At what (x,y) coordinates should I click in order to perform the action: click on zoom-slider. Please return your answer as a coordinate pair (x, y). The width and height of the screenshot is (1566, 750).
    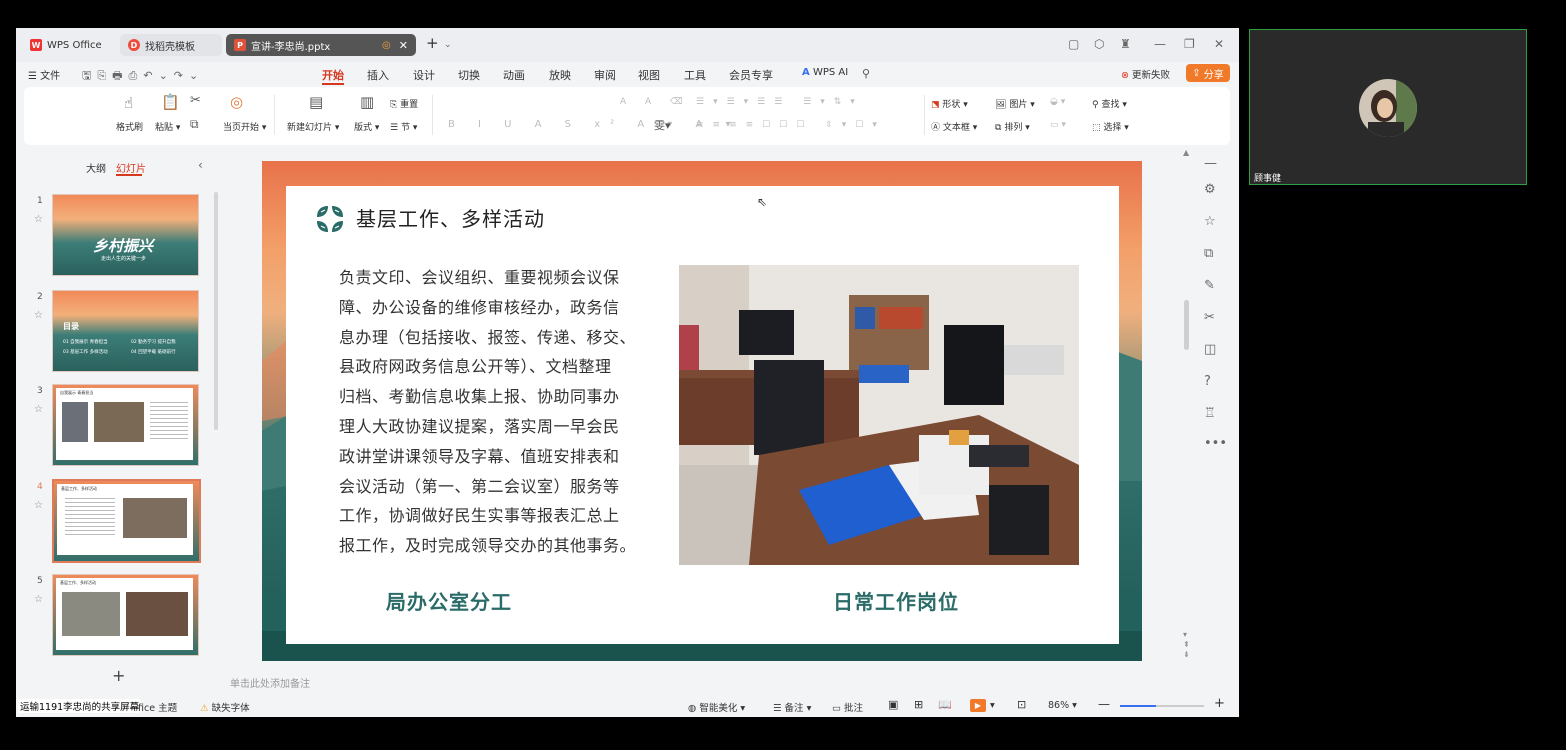
    Looking at the image, I should click on (1162, 706).